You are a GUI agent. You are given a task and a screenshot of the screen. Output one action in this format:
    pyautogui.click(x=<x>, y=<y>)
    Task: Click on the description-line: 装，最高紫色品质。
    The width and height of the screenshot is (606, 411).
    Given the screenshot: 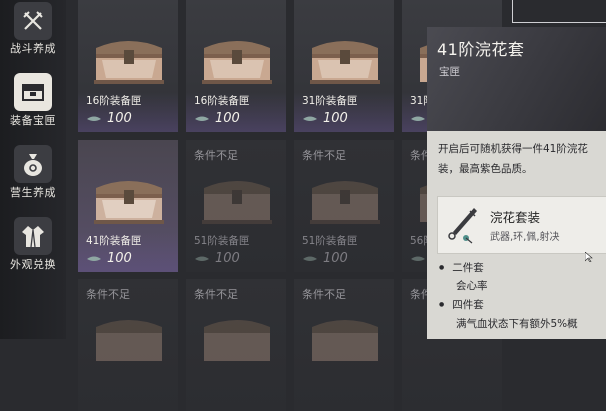 What is the action you would take?
    pyautogui.click(x=485, y=169)
    